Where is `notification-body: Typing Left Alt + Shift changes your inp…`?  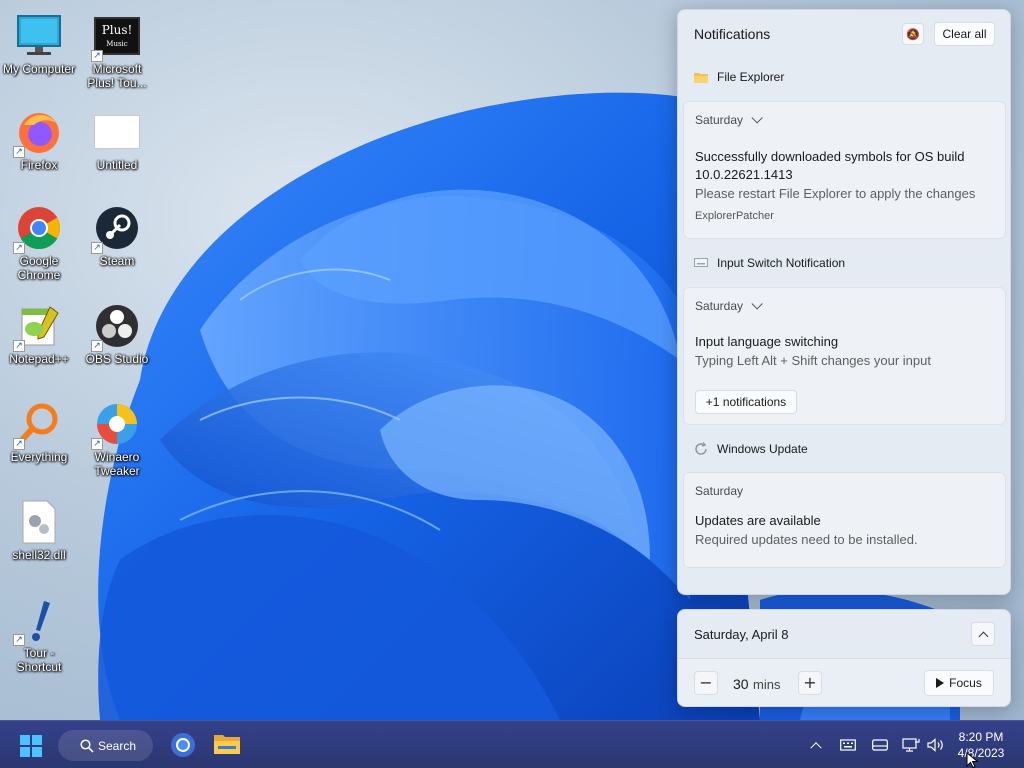 notification-body: Typing Left Alt + Shift changes your inp… is located at coordinates (813, 360).